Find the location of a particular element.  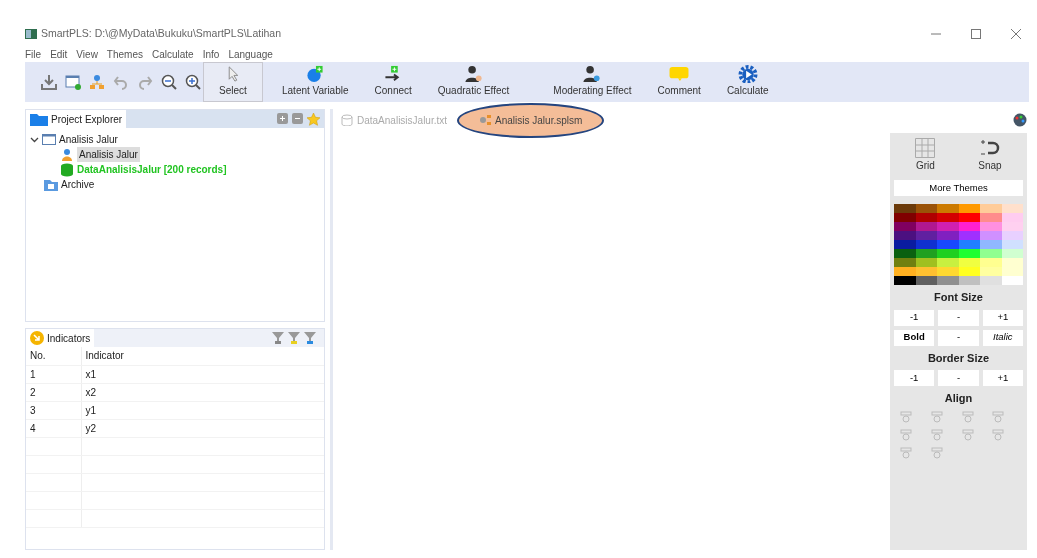

hierarchy-icon is located at coordinates (97, 82).